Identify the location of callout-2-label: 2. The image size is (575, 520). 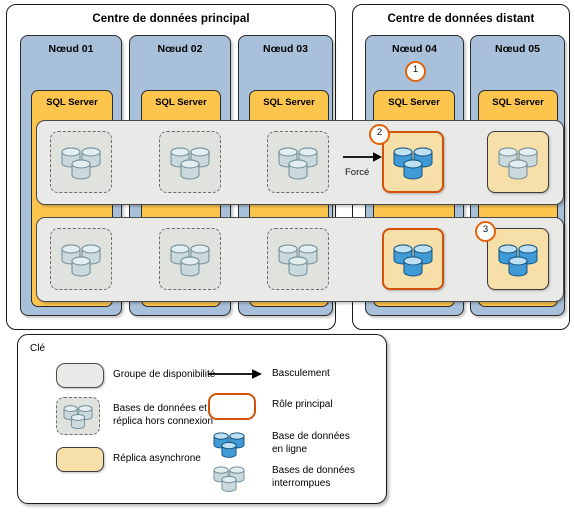
(379, 132).